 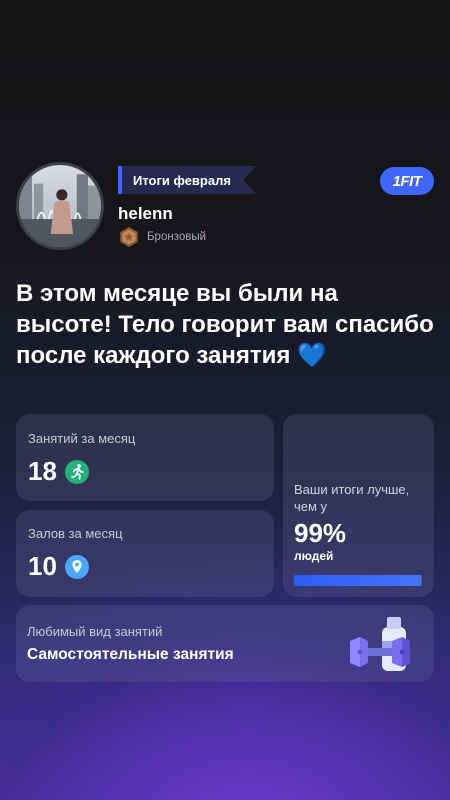 I want to click on avatar, so click(x=60, y=206).